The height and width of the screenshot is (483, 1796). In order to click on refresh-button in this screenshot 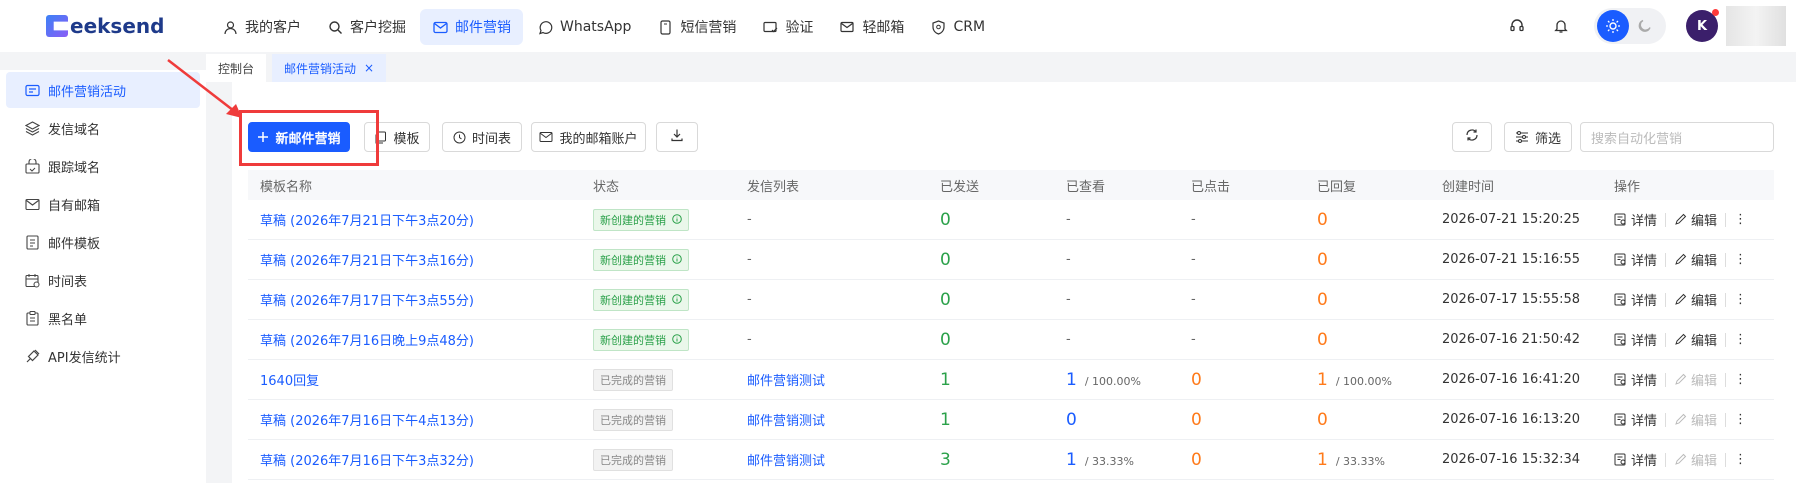, I will do `click(1472, 137)`.